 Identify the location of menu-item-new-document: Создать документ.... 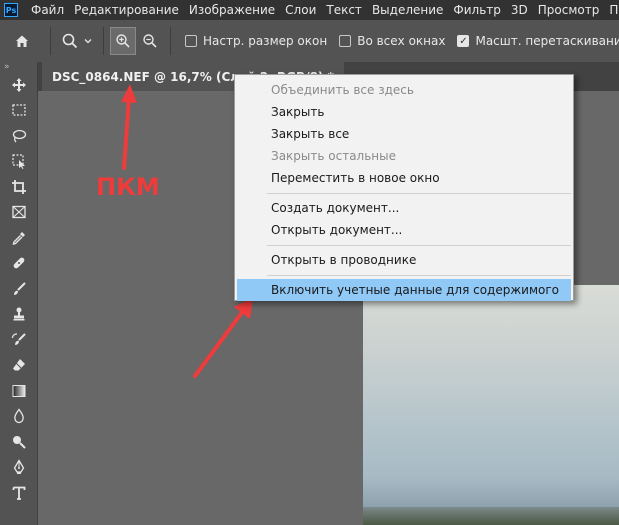
(404, 208).